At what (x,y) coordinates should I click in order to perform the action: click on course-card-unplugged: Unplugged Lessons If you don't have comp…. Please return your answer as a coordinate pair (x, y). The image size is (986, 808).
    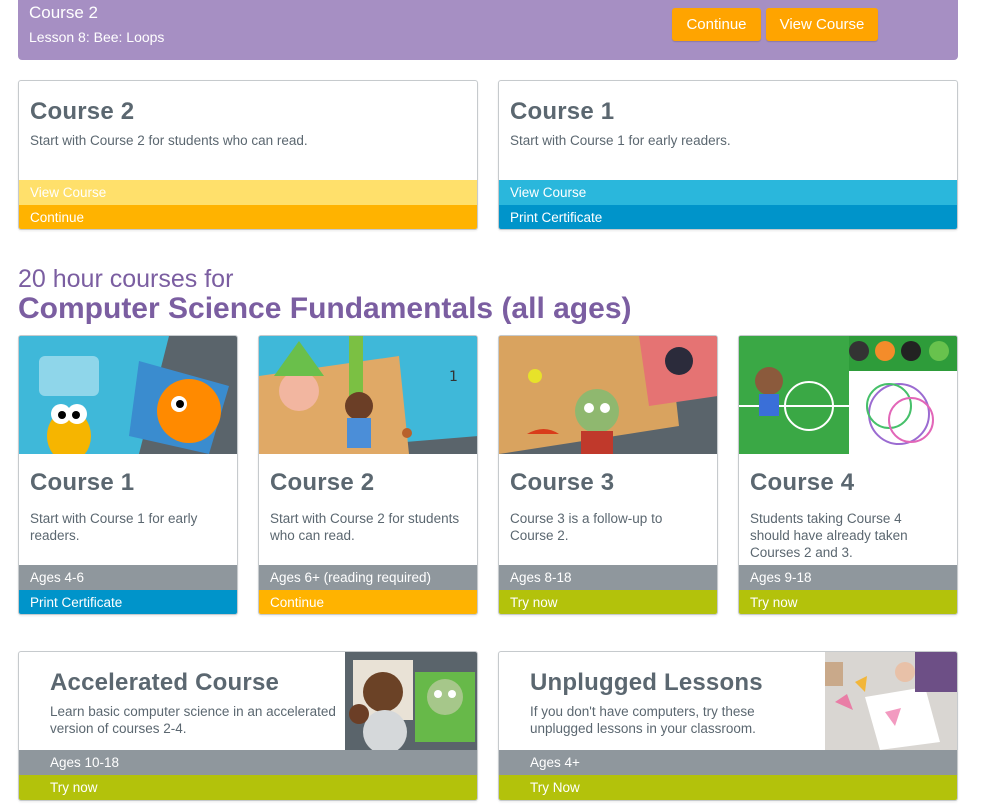
    Looking at the image, I should click on (728, 726).